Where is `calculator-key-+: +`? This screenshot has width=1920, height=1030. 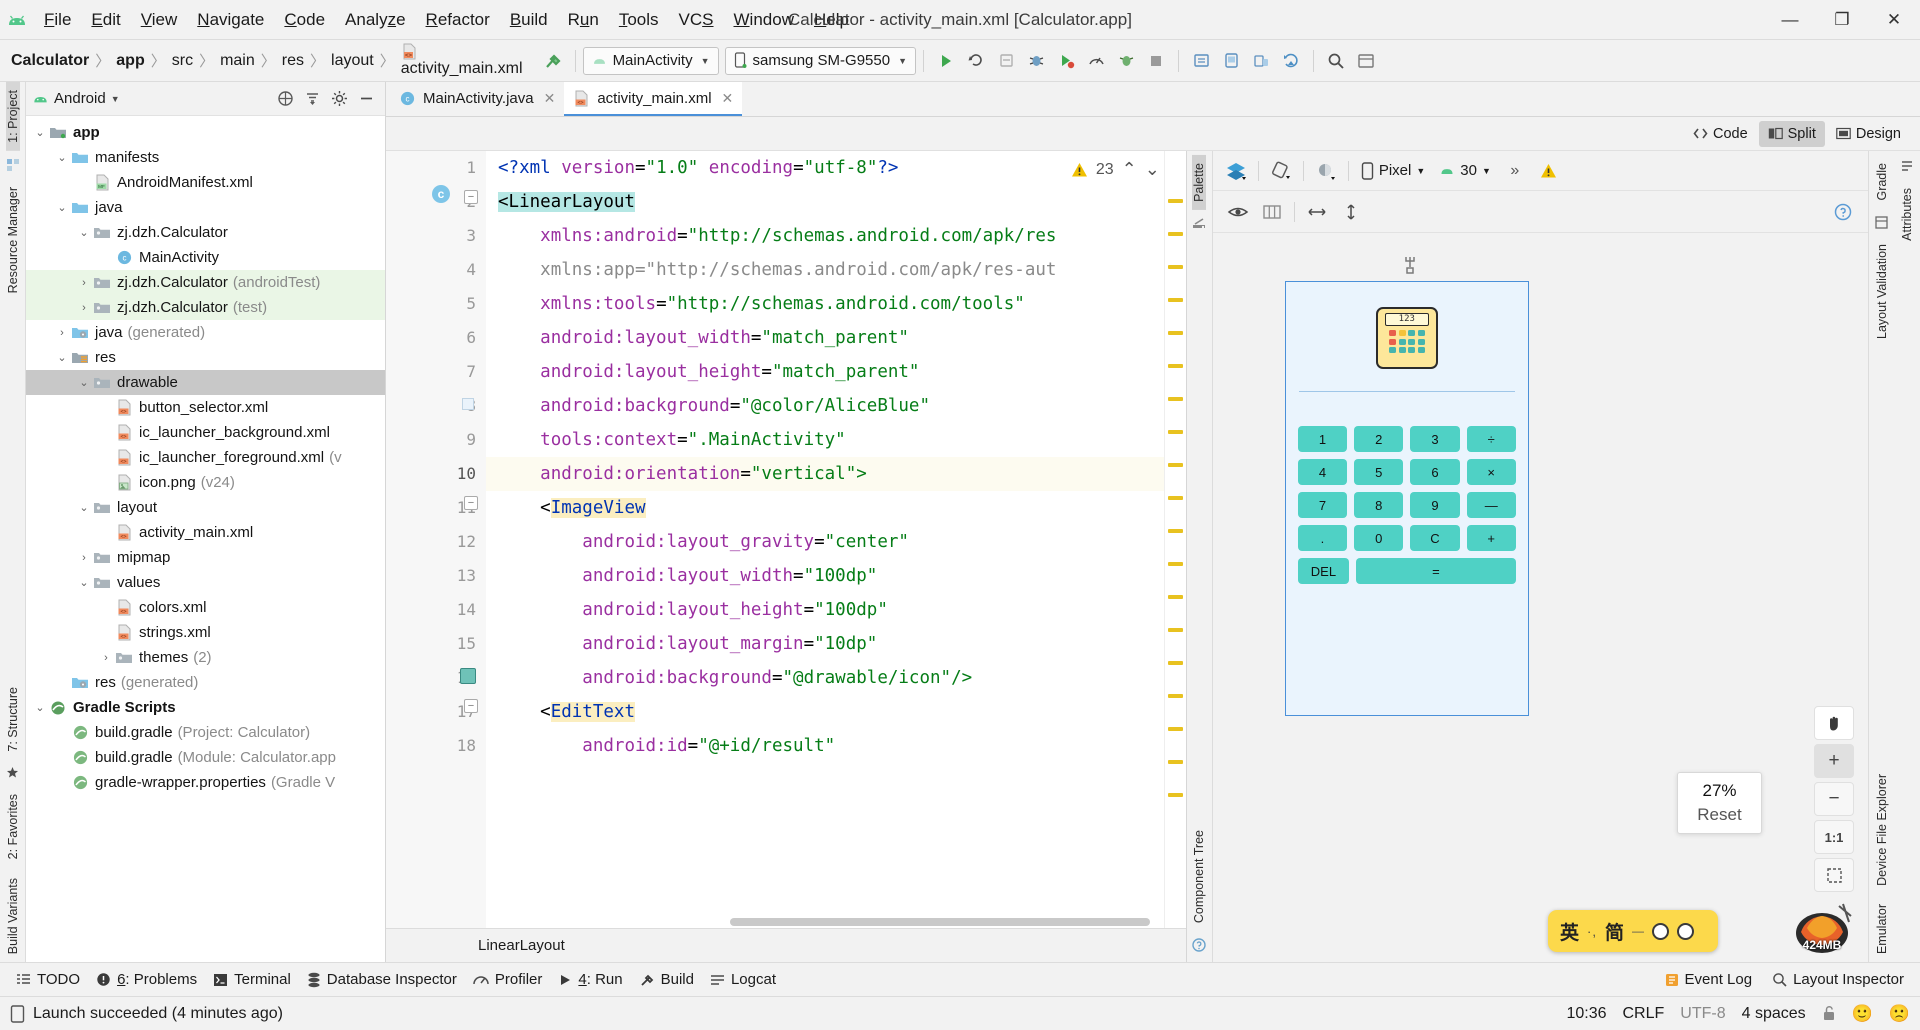 calculator-key-+: + is located at coordinates (1491, 538).